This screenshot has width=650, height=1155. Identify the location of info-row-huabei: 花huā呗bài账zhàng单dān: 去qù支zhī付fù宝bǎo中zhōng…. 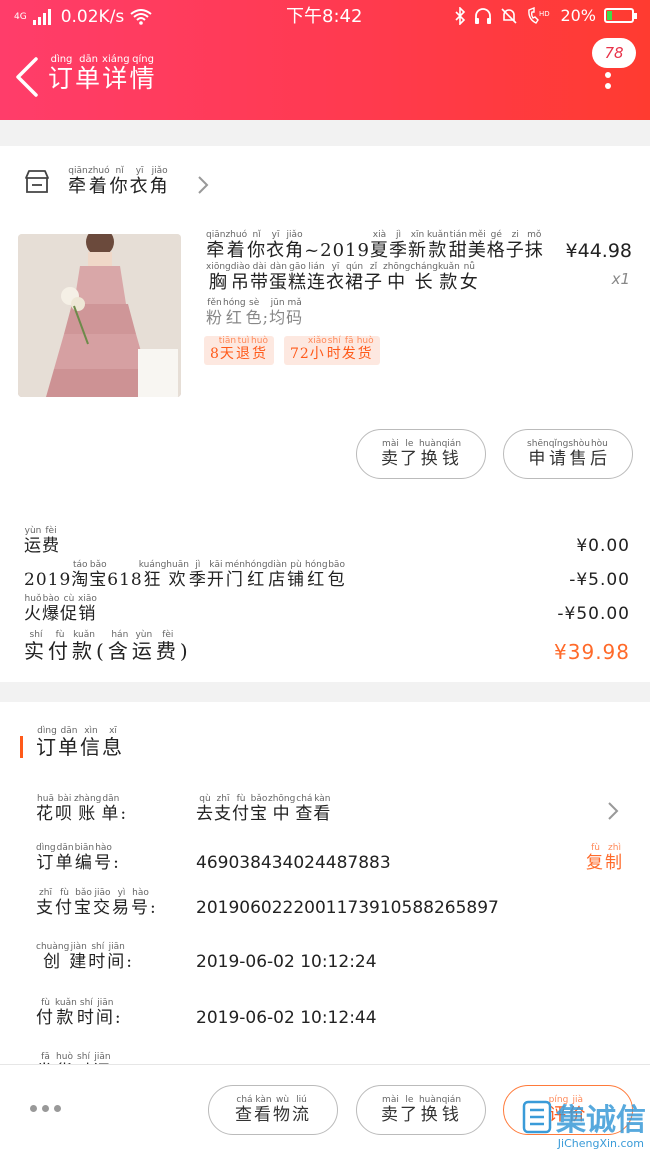
(331, 809).